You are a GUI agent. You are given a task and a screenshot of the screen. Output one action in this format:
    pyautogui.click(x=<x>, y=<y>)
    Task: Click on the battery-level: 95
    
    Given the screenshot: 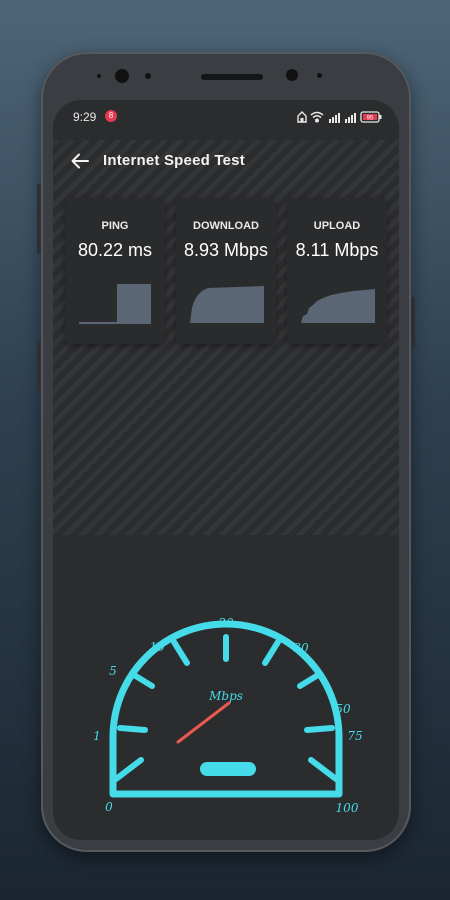 What is the action you would take?
    pyautogui.click(x=370, y=119)
    